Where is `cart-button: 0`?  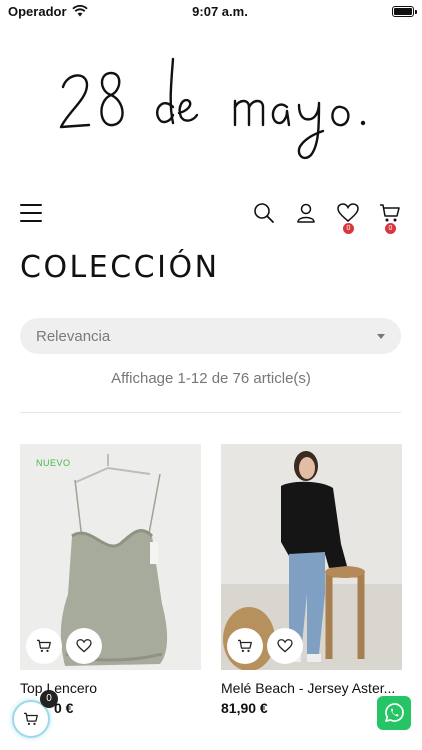 cart-button: 0 is located at coordinates (390, 217).